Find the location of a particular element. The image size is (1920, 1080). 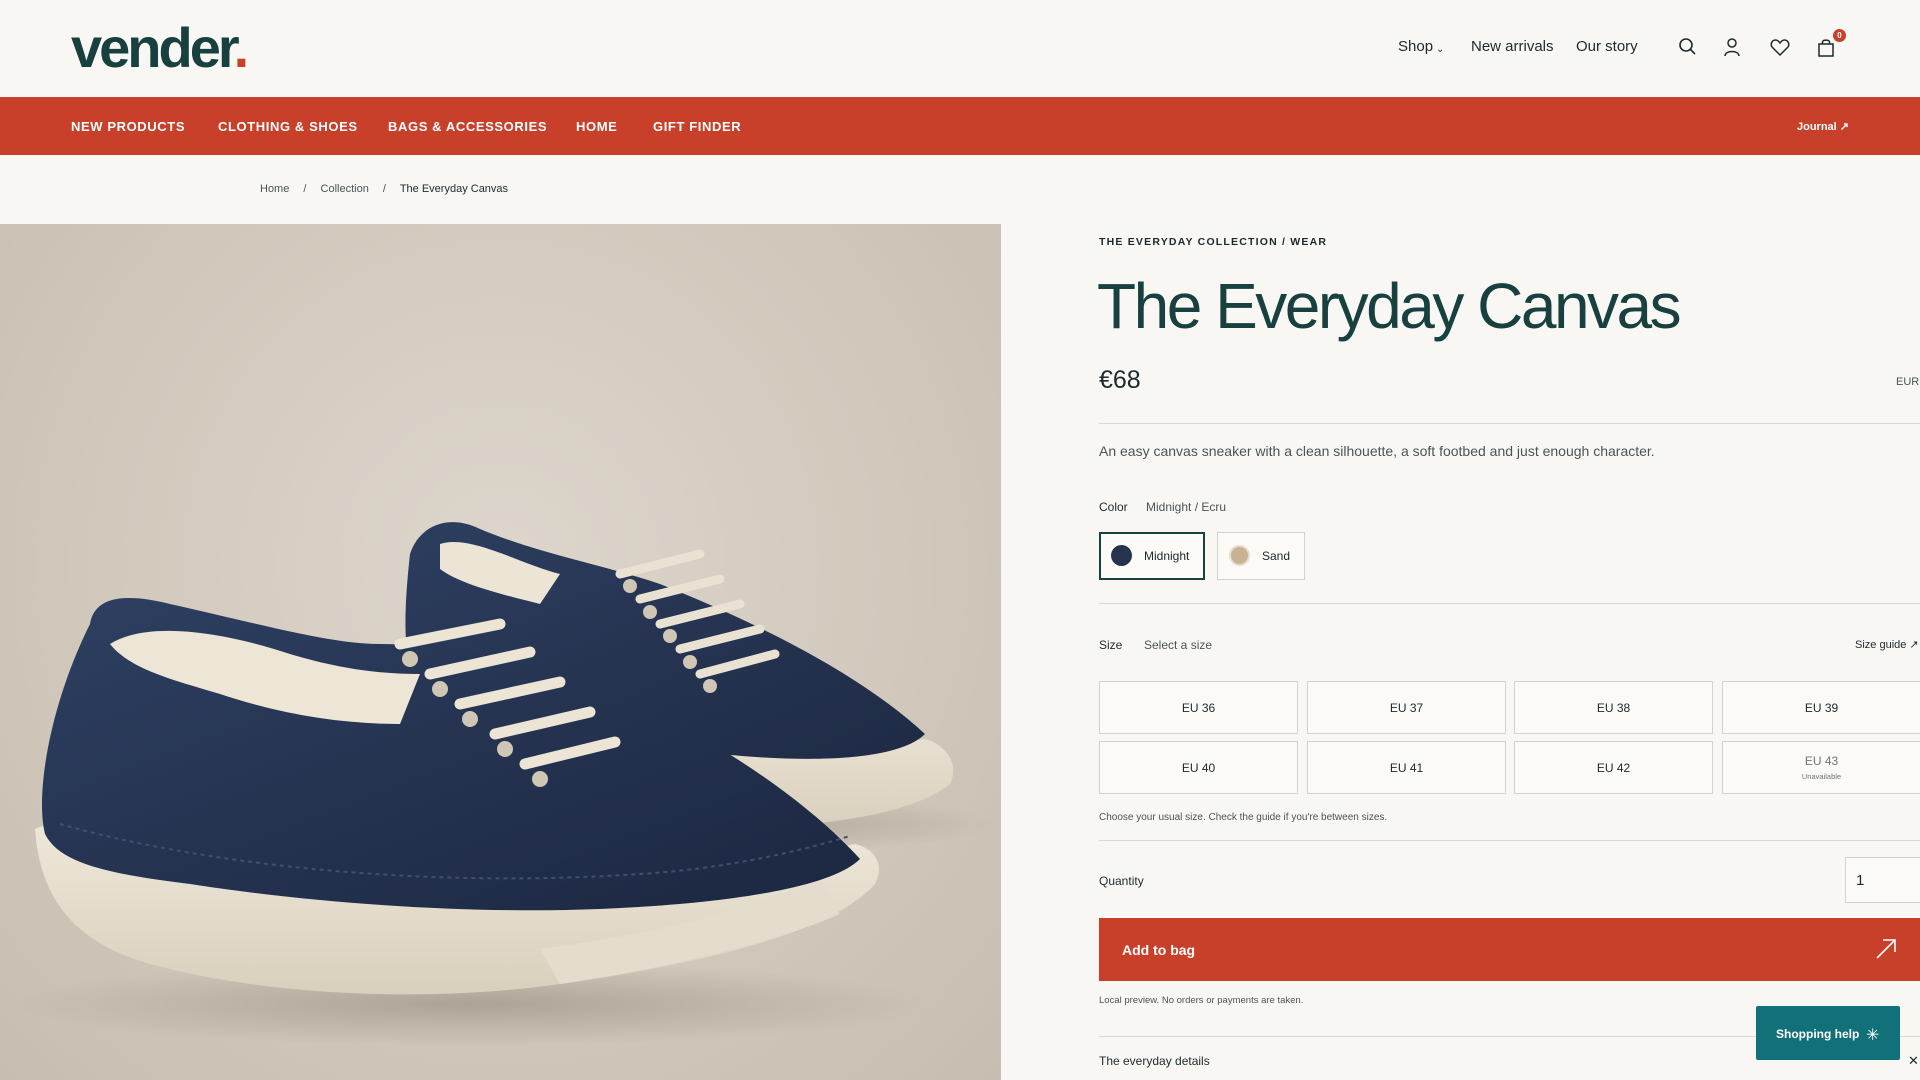

logo: vender. is located at coordinates (160, 48).